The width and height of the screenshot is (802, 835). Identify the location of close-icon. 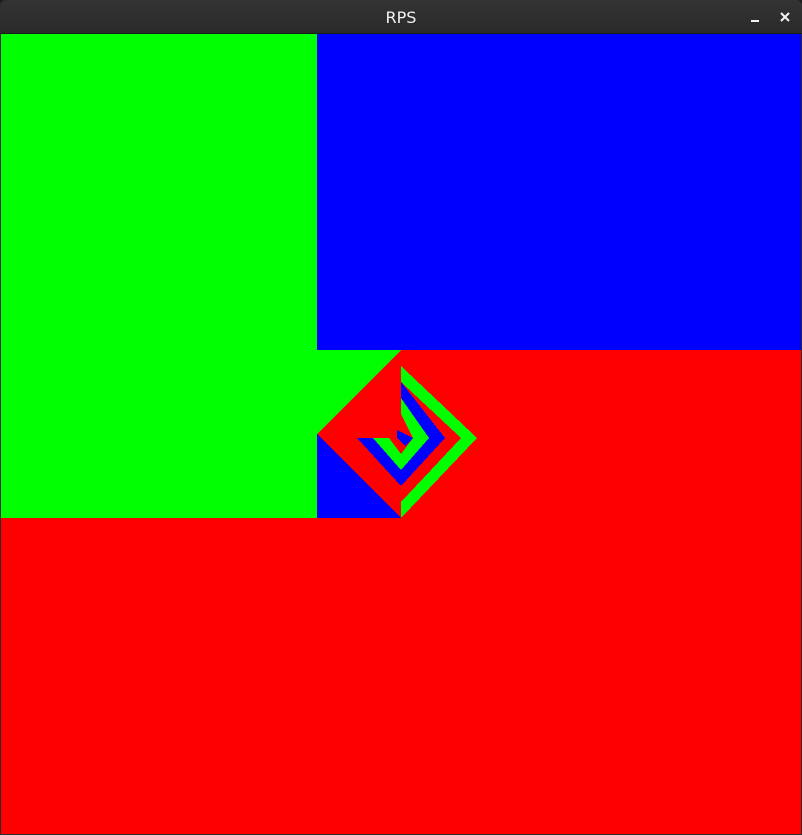
(785, 17).